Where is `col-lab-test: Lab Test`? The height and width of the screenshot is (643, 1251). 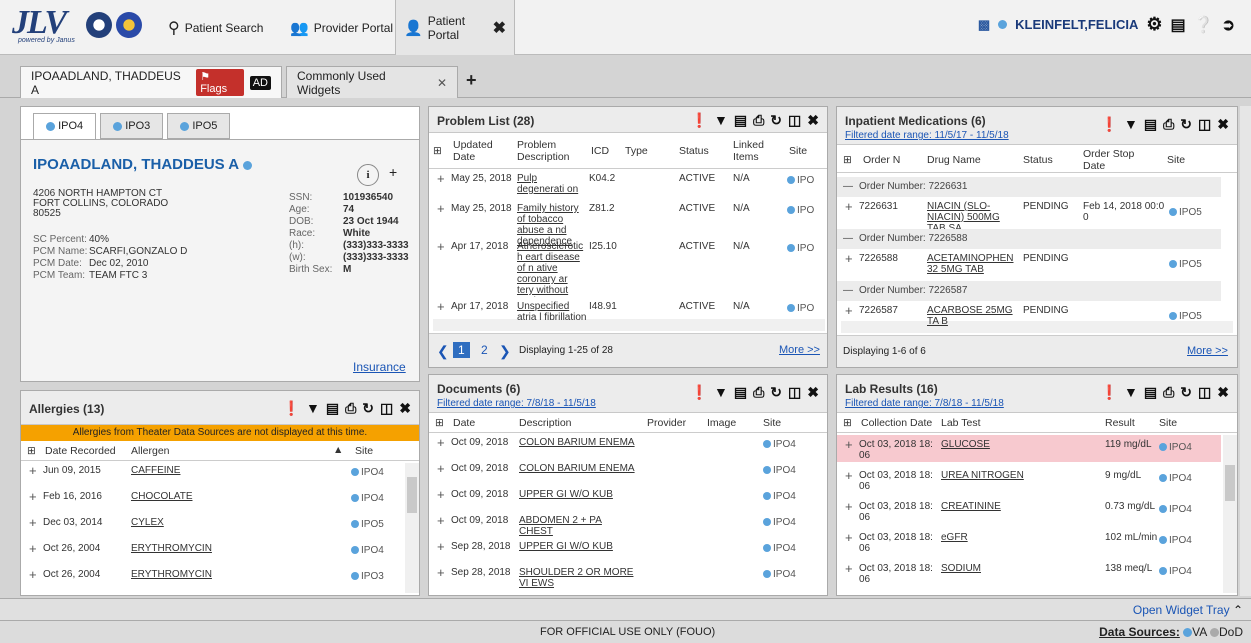
col-lab-test: Lab Test is located at coordinates (961, 423).